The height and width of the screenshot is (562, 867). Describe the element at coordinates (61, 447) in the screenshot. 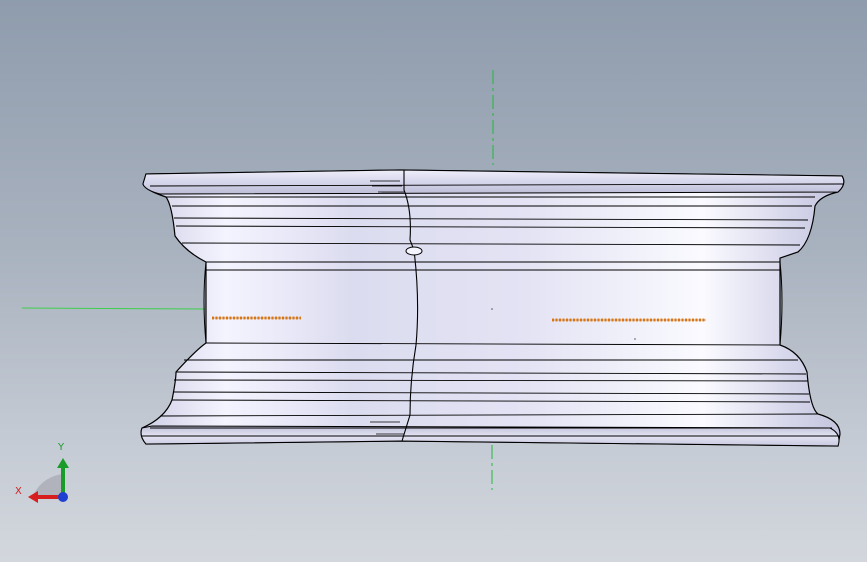

I see `y-axis-label: Y` at that location.